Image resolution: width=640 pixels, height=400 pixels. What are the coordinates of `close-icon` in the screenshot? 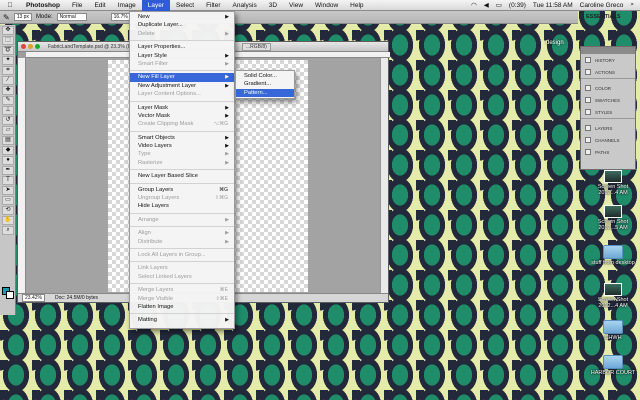 It's located at (23, 46).